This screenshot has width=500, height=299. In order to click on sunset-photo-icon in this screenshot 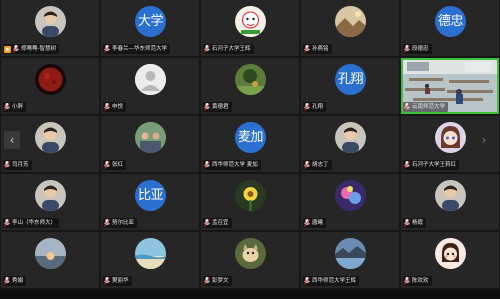, I will do `click(50, 253)`.